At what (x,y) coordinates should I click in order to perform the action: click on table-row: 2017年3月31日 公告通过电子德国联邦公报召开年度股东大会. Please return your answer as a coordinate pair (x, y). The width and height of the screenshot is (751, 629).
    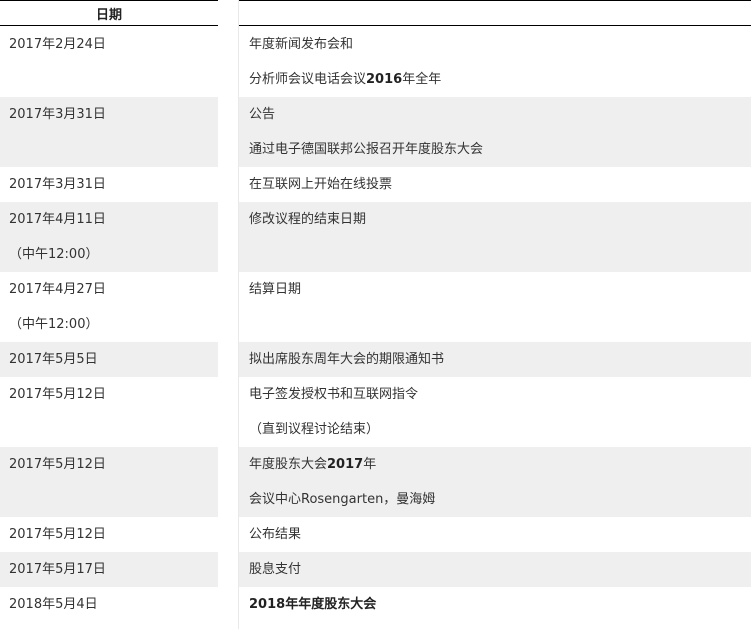
    Looking at the image, I should click on (375, 132).